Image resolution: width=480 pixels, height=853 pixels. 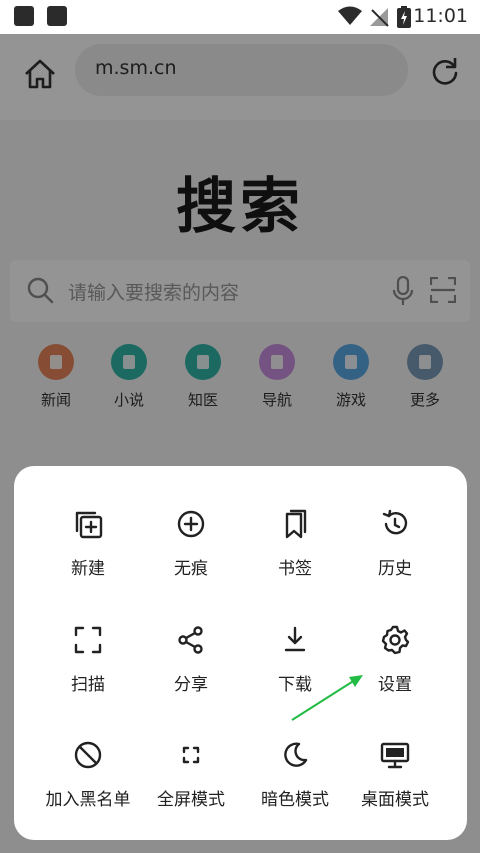 I want to click on annotation-arrow, so click(x=327, y=698).